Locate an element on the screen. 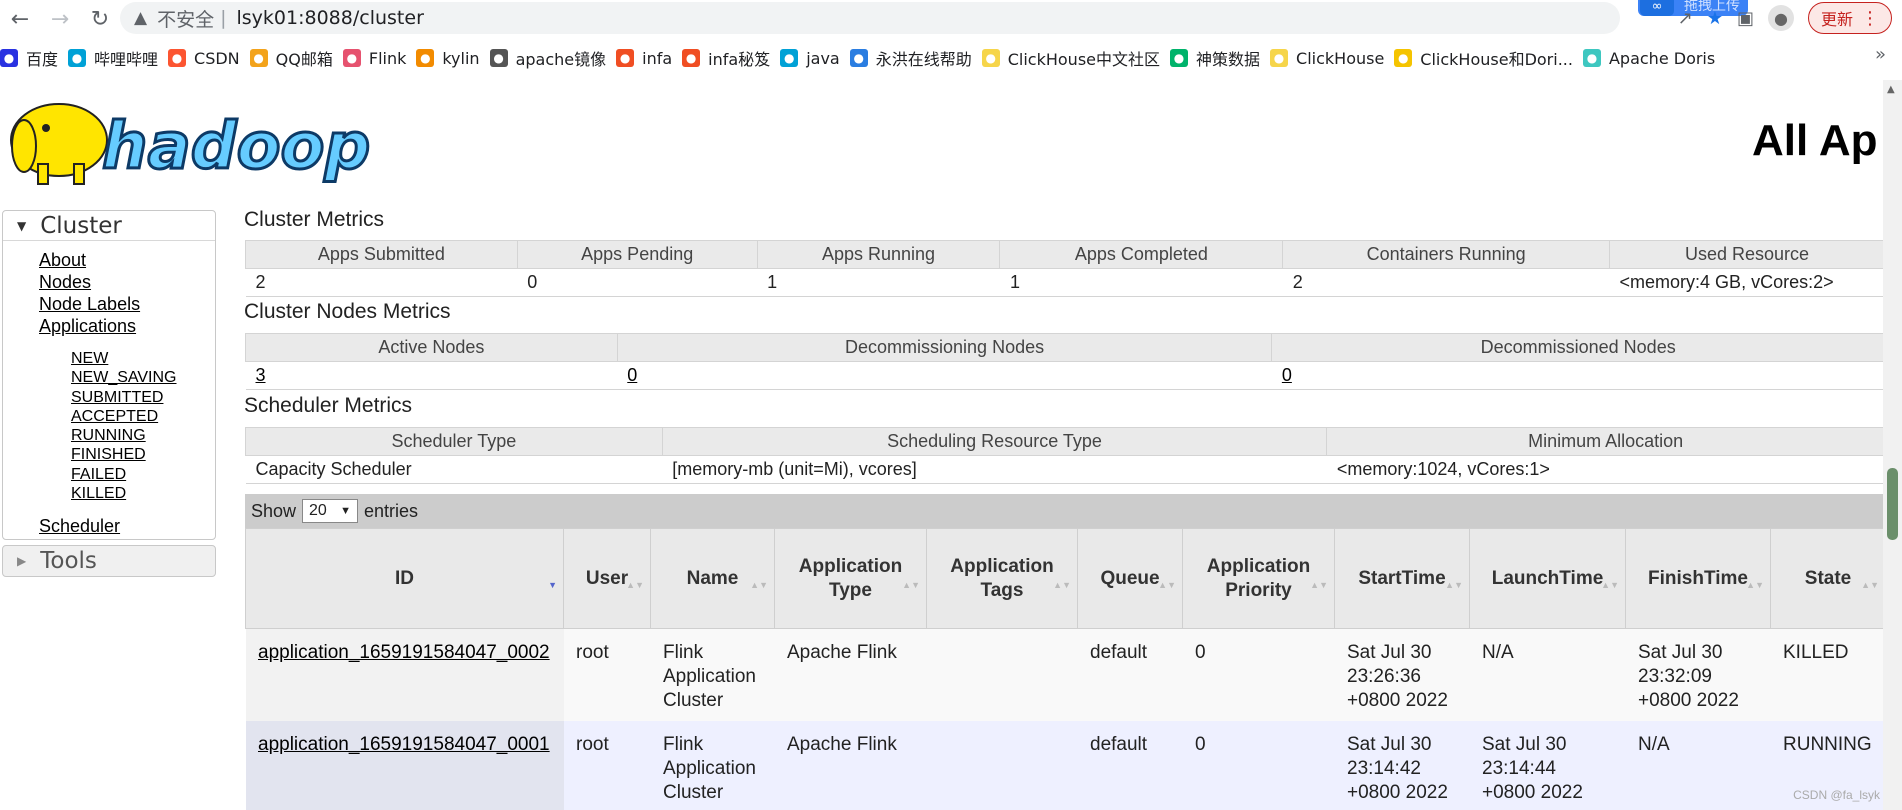  table-cell: Sat Jul 30 23:26:36 +0800 2022 is located at coordinates (1402, 674).